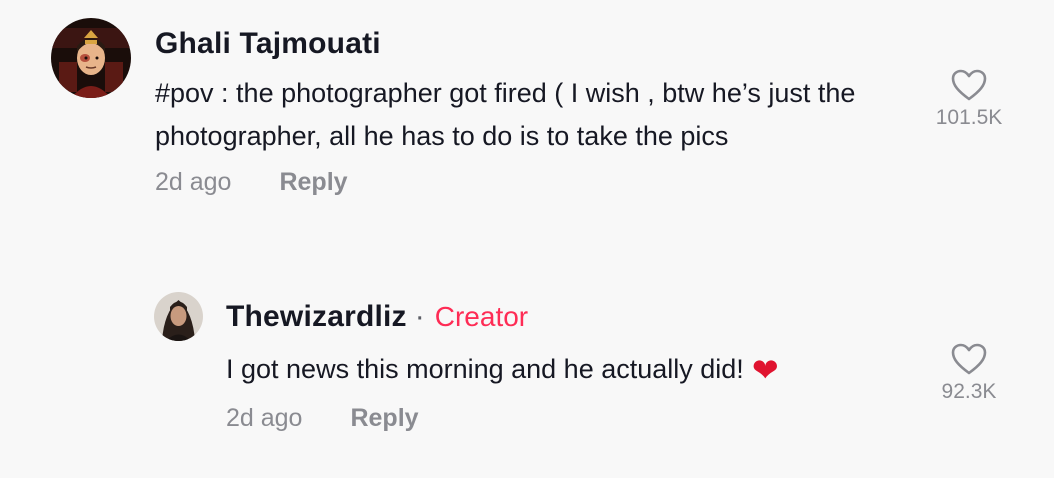 This screenshot has height=478, width=1054. What do you see at coordinates (268, 44) in the screenshot?
I see `comment-username: Ghali Tajmouati` at bounding box center [268, 44].